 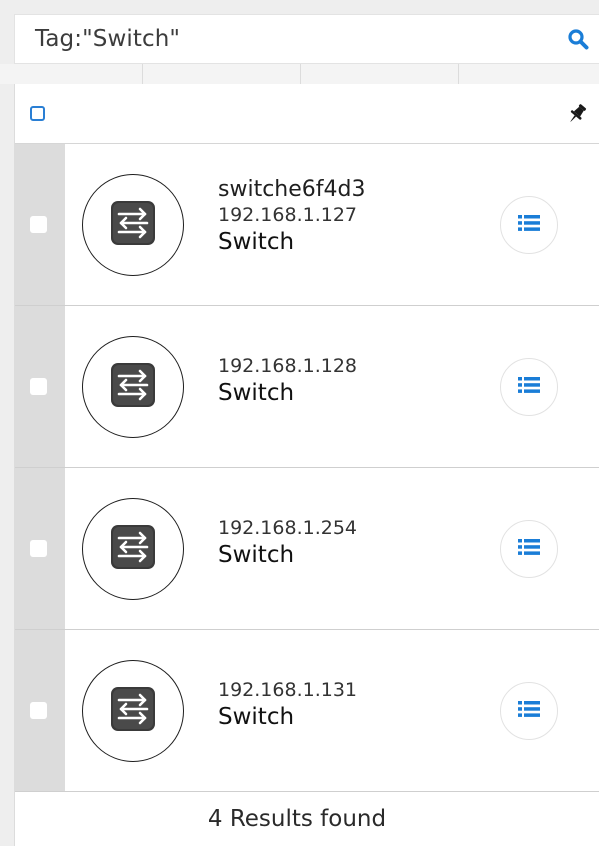 I want to click on device-name: switche6f4d3, so click(x=292, y=189).